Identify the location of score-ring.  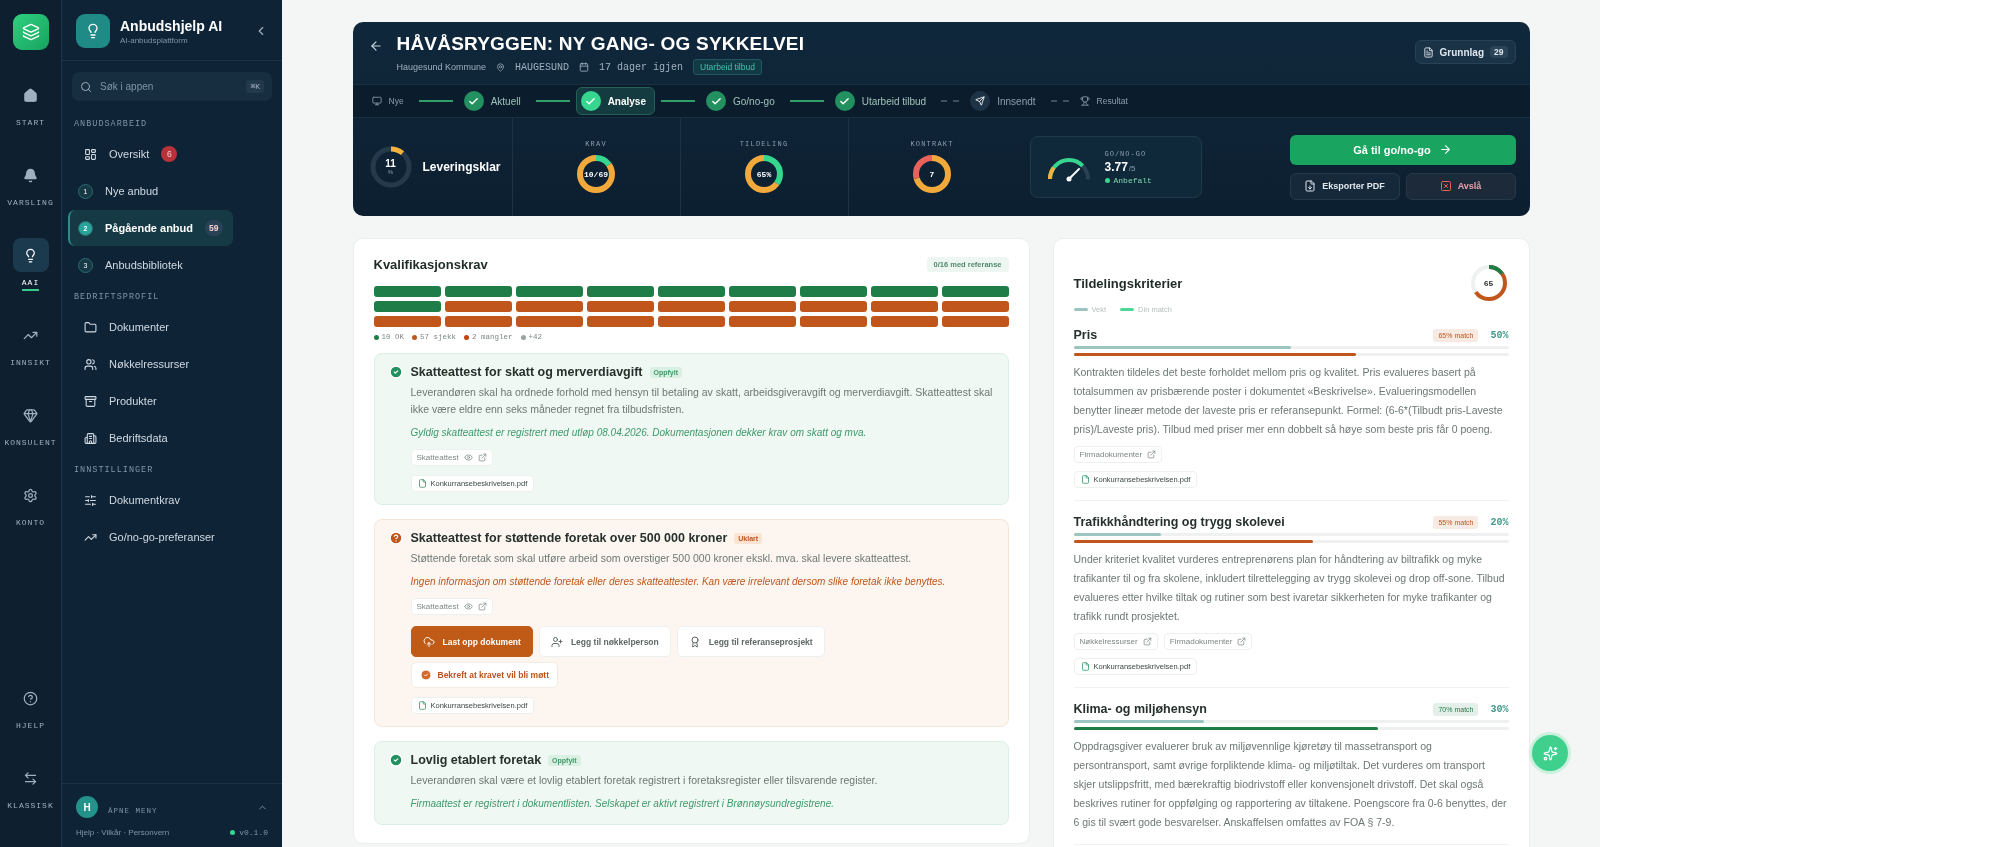
(1488, 283).